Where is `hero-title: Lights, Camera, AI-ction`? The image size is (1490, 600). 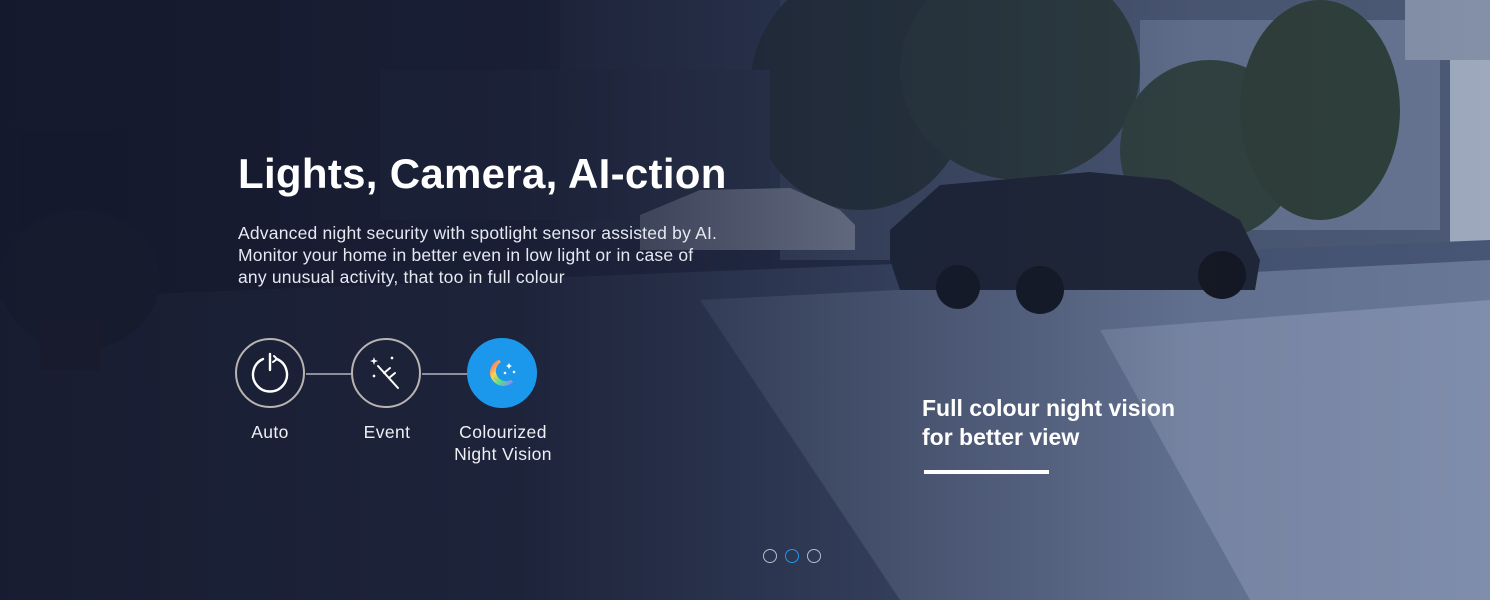
hero-title: Lights, Camera, AI-ction is located at coordinates (482, 173).